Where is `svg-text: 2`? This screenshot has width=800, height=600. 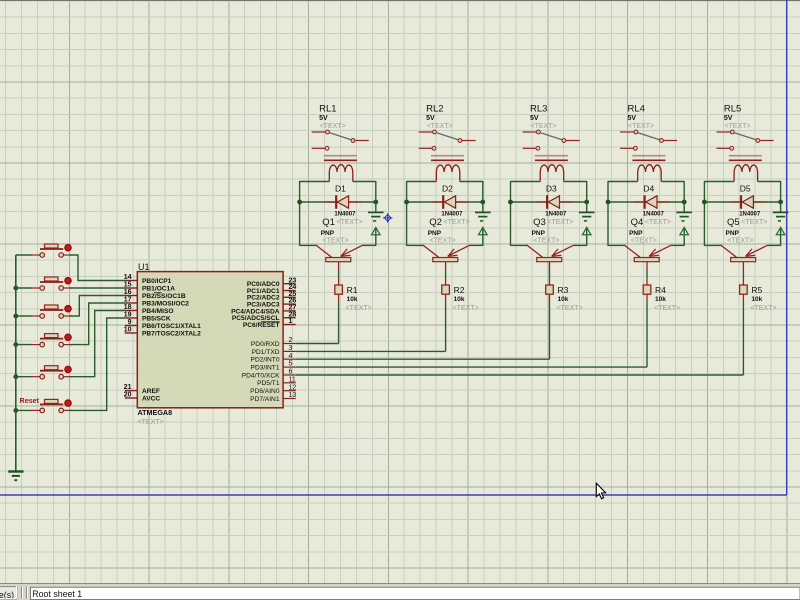
svg-text: 2 is located at coordinates (291, 340).